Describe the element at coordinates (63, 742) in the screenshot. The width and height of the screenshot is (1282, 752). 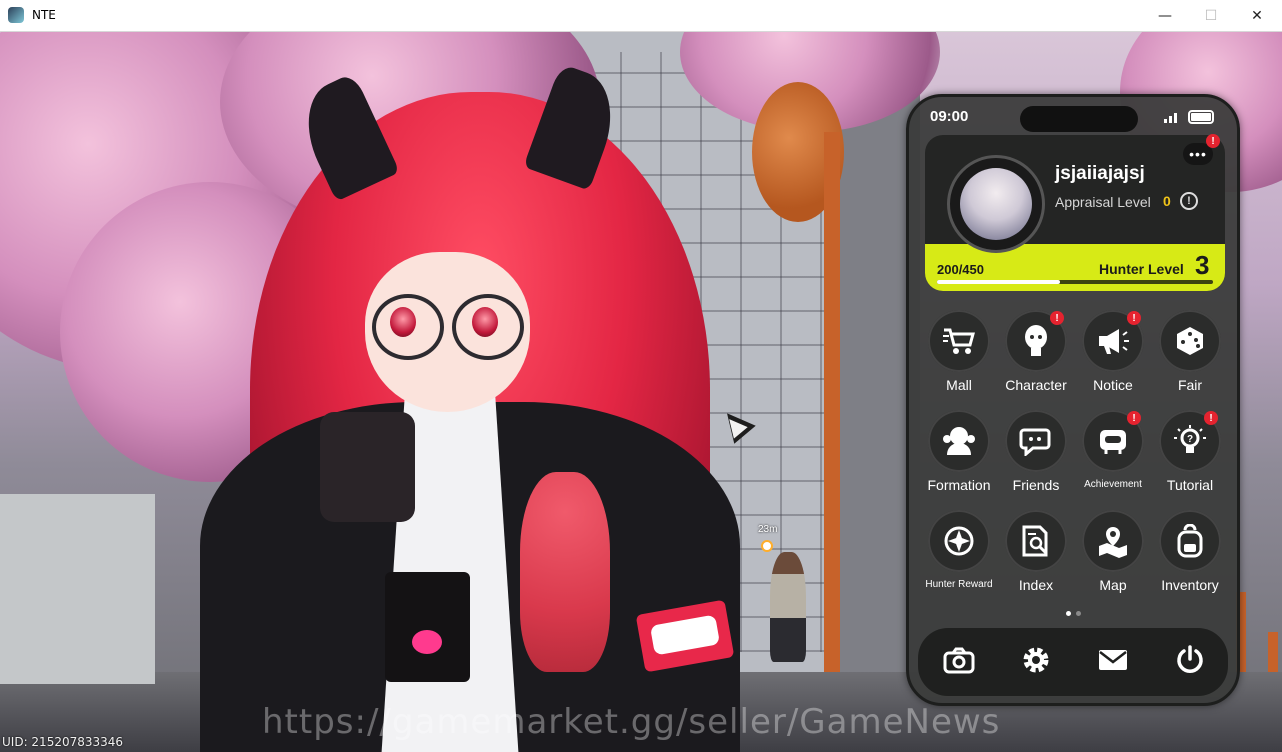
I see `uid-label: UID: 215207833346` at that location.